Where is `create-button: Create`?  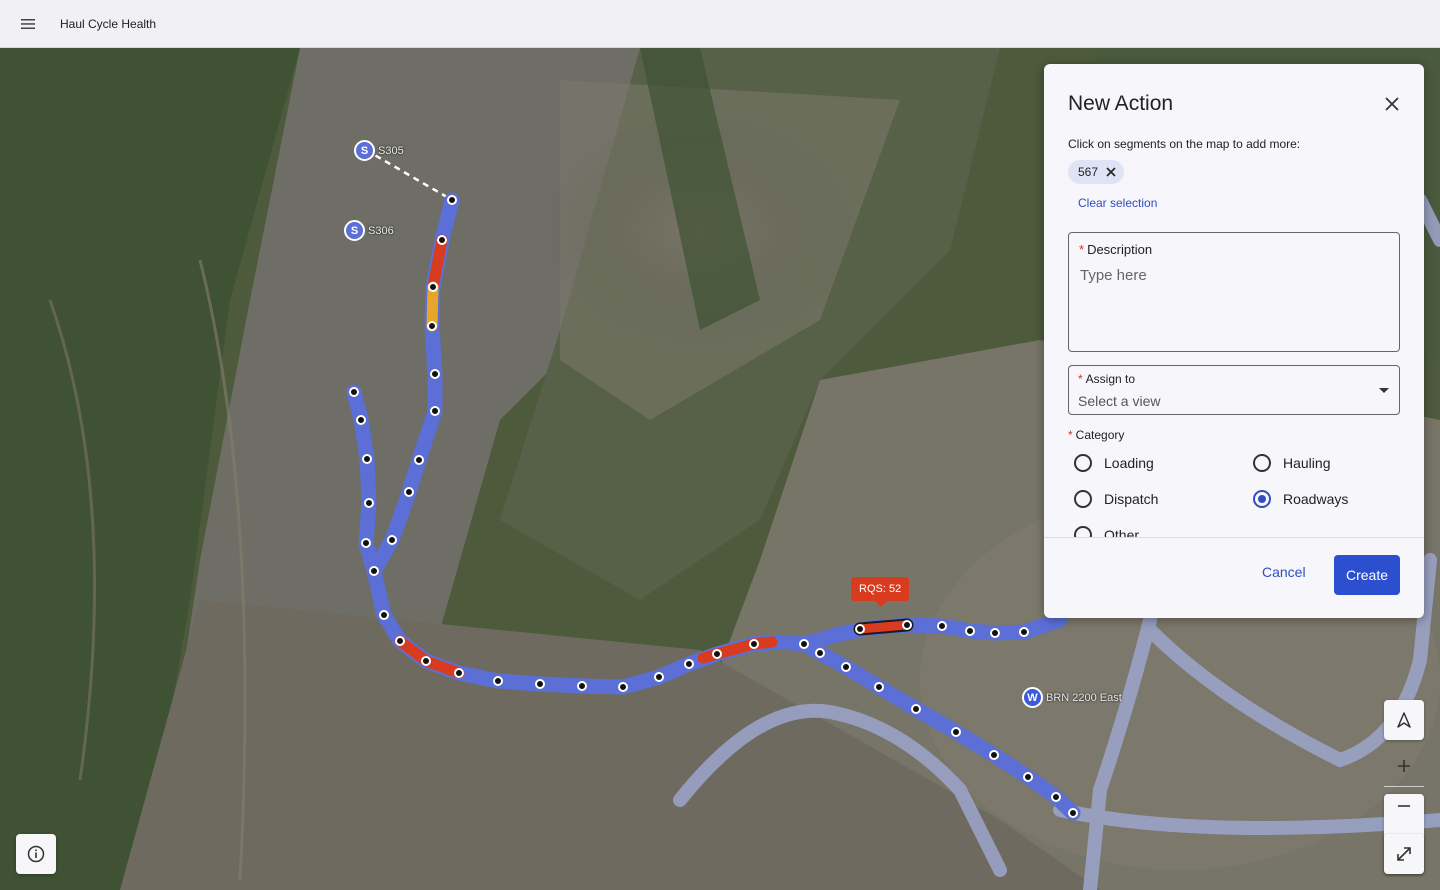 create-button: Create is located at coordinates (1367, 575).